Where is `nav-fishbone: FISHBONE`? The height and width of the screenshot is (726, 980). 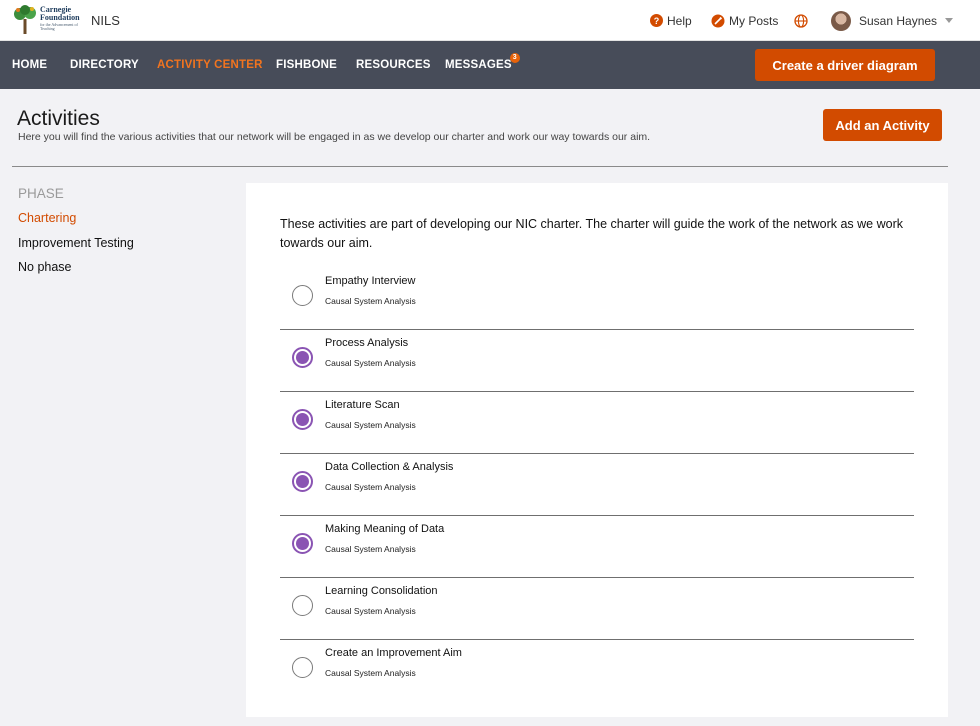 nav-fishbone: FISHBONE is located at coordinates (306, 65).